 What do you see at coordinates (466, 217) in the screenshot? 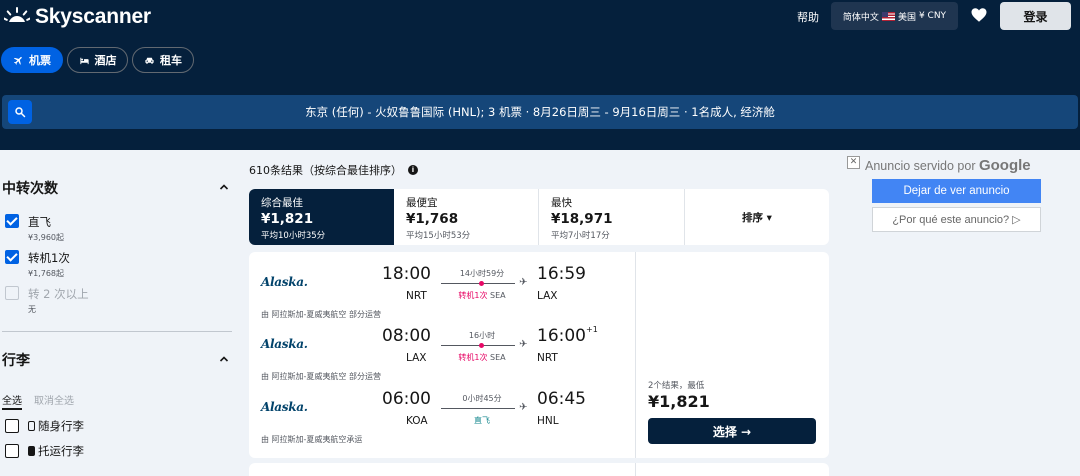
I see `sort-tab-cheapest: 最便宜 ¥1,768 平均15小时53分` at bounding box center [466, 217].